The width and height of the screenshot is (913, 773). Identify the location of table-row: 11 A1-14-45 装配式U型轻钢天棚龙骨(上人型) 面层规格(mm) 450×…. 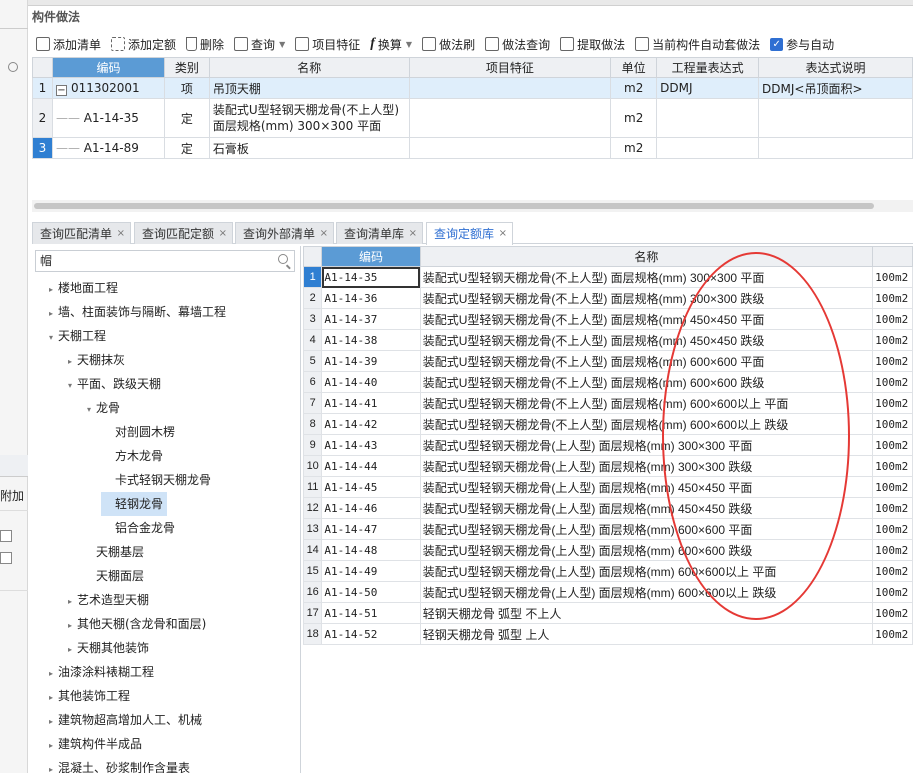
(607, 487).